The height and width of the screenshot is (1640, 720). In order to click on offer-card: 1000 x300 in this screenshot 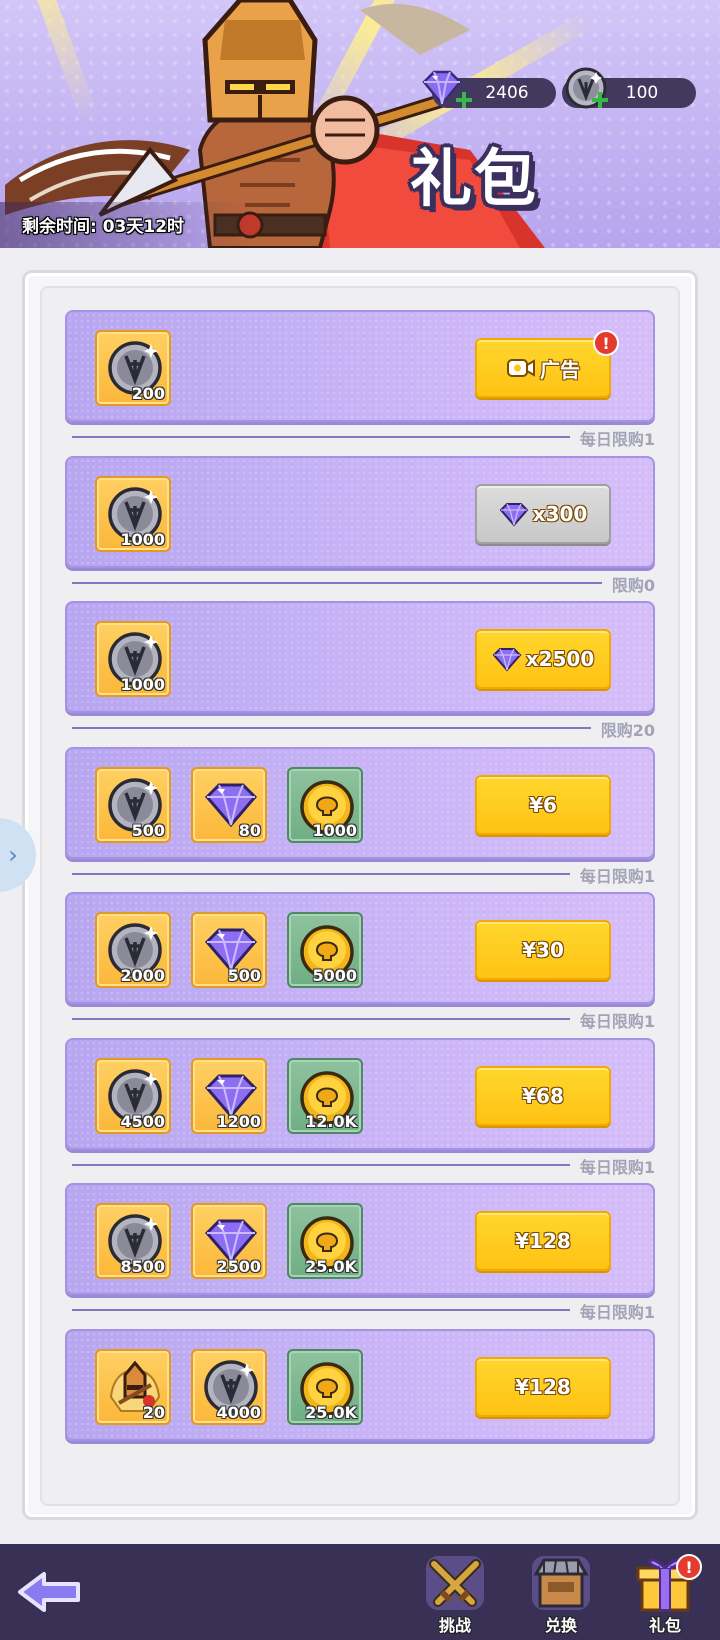, I will do `click(360, 512)`.